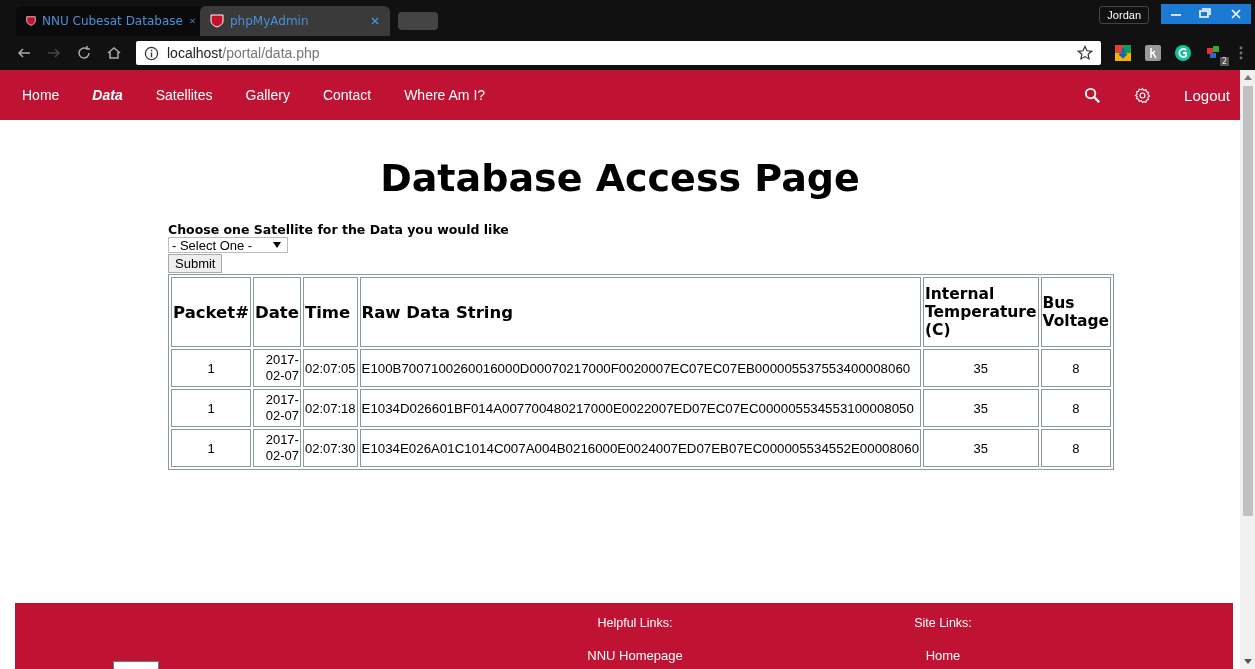 The image size is (1255, 669). Describe the element at coordinates (1207, 95) in the screenshot. I see `logout-link: Logout` at that location.